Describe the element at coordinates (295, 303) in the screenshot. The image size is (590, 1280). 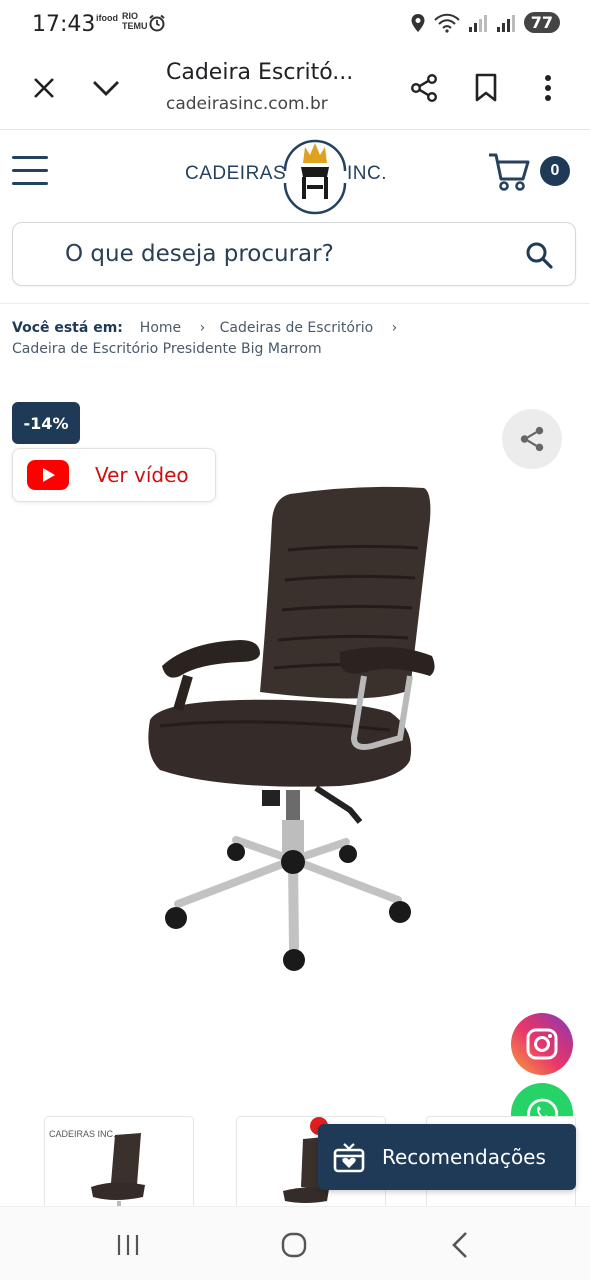
I see `header-divider` at that location.